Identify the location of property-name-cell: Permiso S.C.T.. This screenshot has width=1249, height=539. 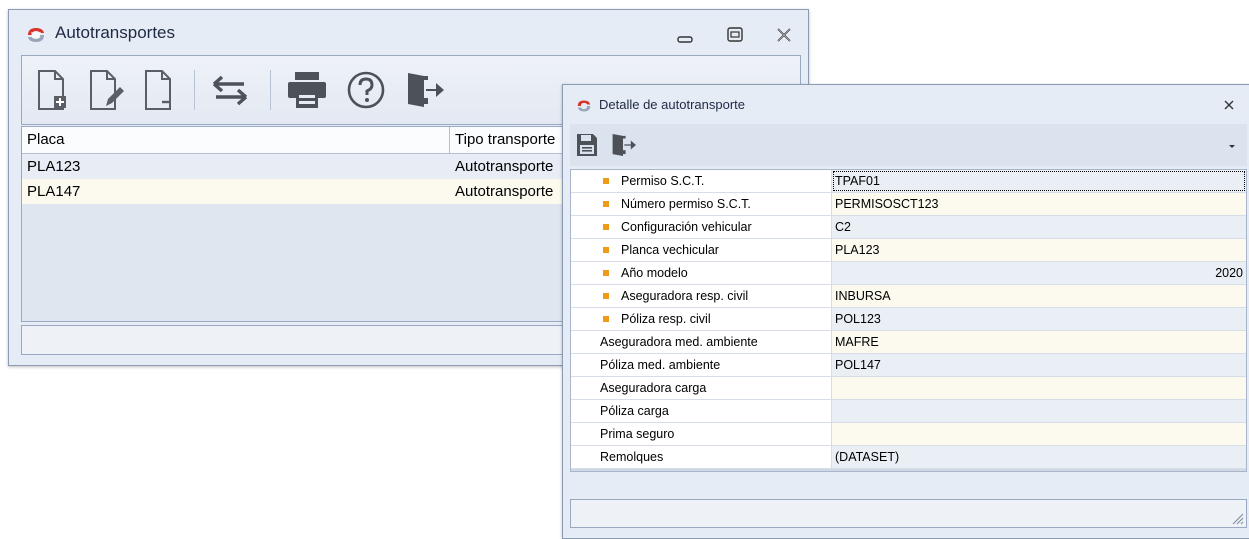
(701, 181).